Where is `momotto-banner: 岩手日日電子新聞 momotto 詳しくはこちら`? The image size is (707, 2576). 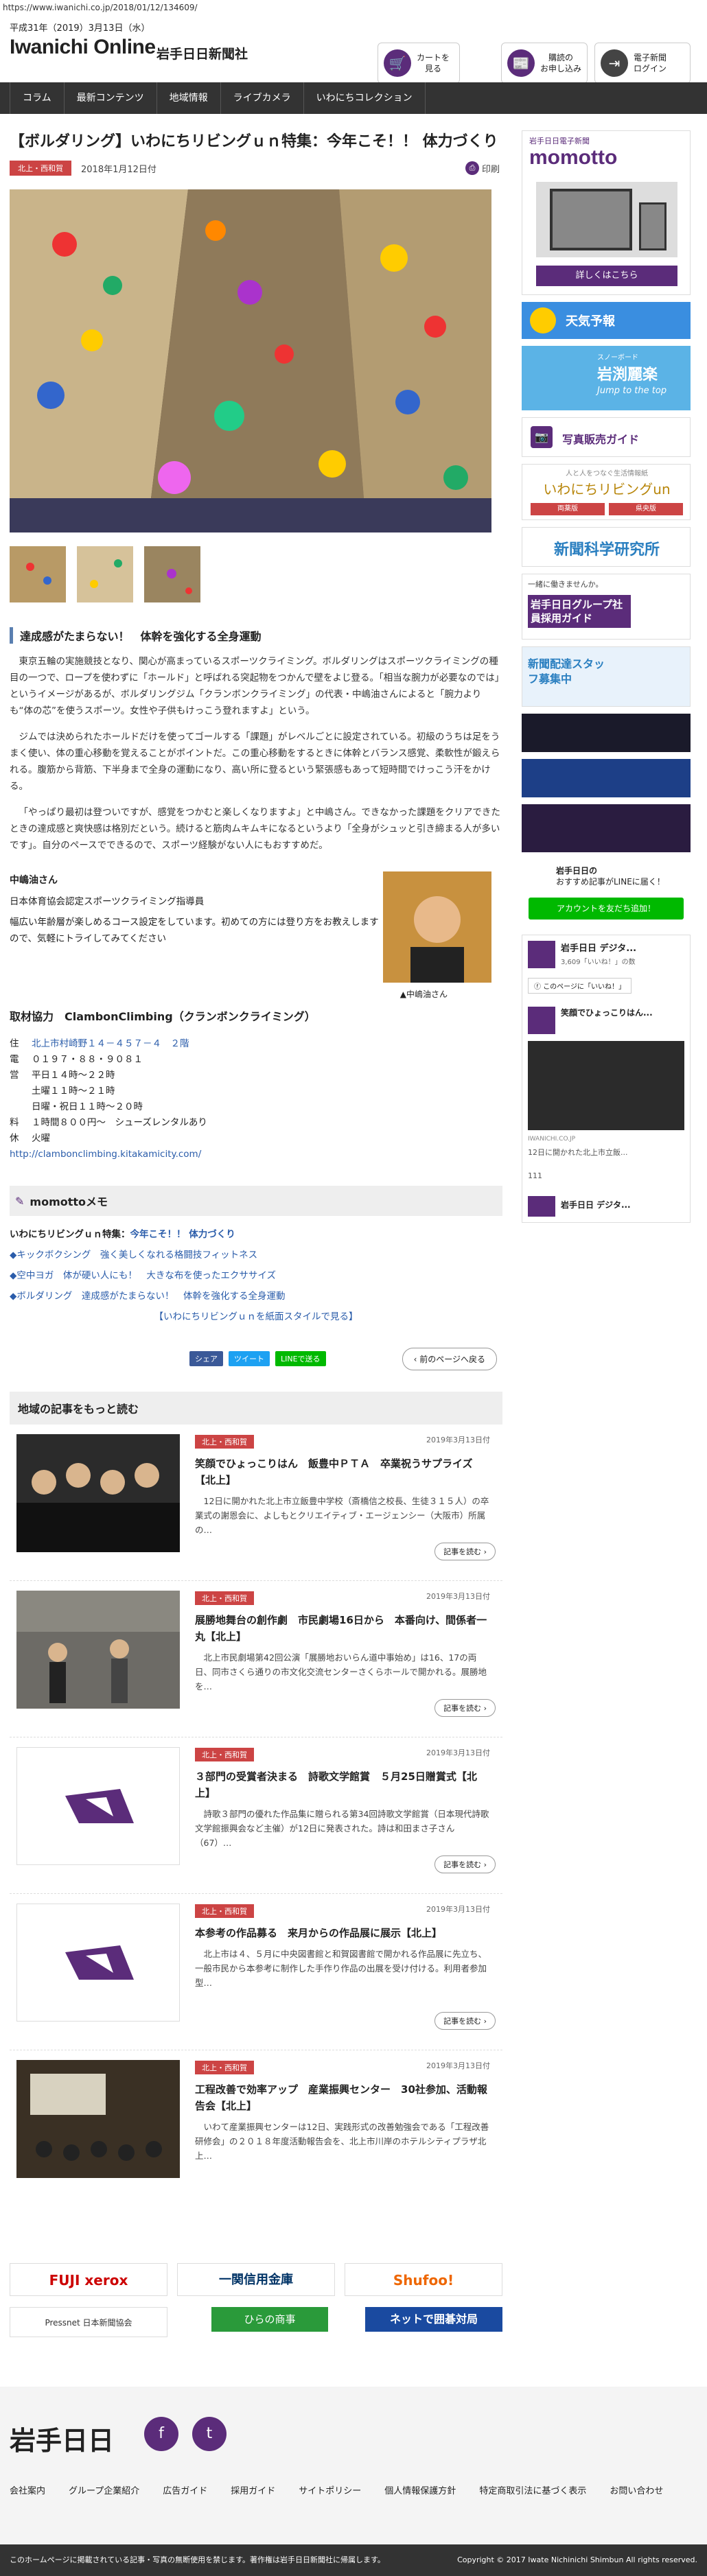 momotto-banner: 岩手日日電子新聞 momotto 詳しくはこちら is located at coordinates (606, 212).